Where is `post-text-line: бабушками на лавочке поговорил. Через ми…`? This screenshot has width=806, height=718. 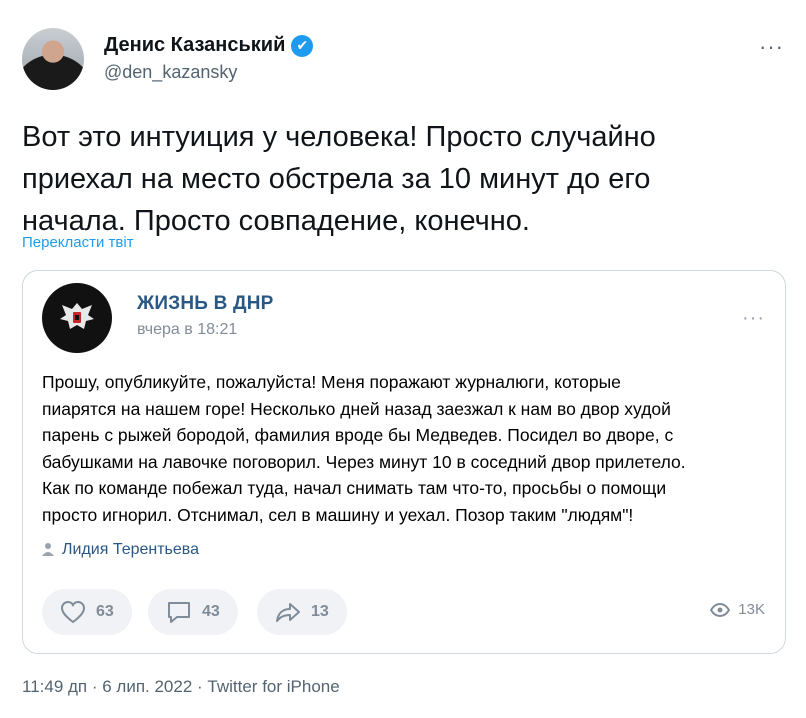 post-text-line: бабушками на лавочке поговорил. Через ми… is located at coordinates (364, 461).